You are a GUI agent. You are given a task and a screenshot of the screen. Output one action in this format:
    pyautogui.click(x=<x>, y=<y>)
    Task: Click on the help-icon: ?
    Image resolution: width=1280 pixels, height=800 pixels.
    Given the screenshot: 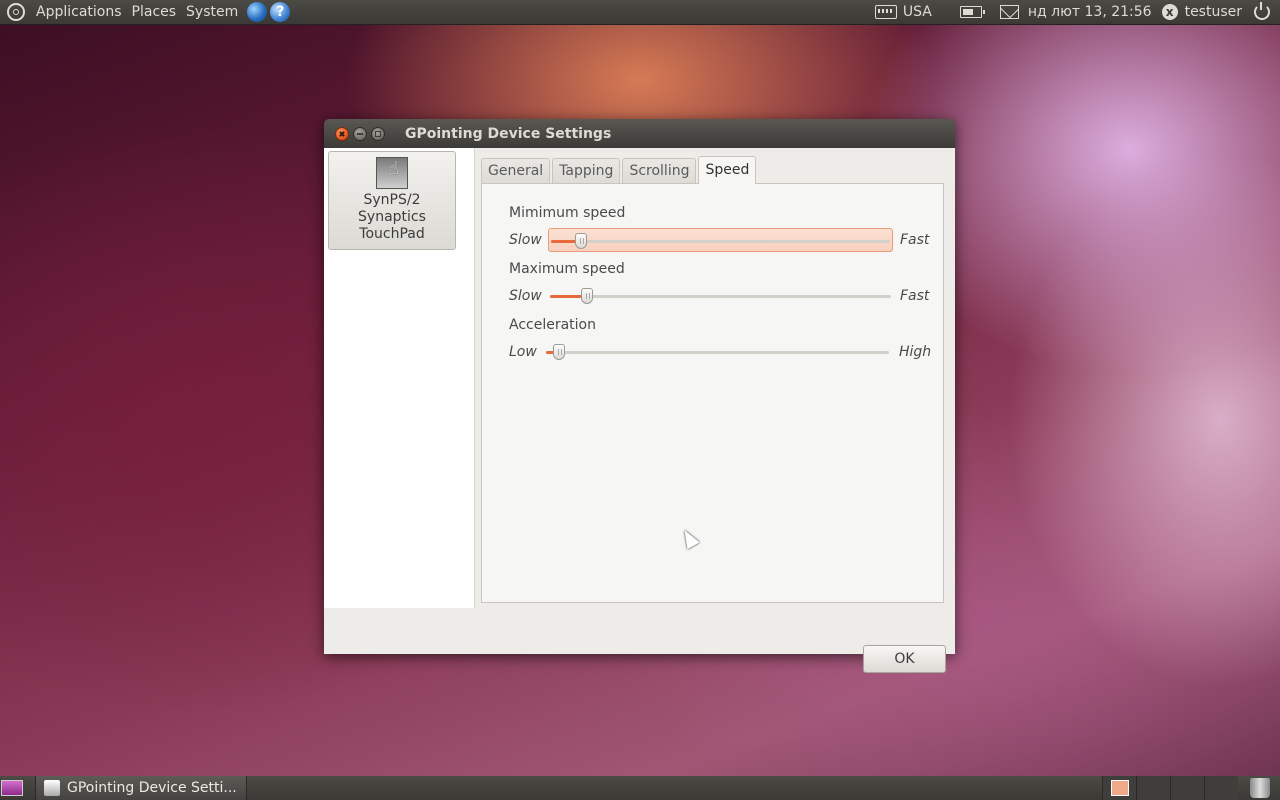 What is the action you would take?
    pyautogui.click(x=280, y=12)
    